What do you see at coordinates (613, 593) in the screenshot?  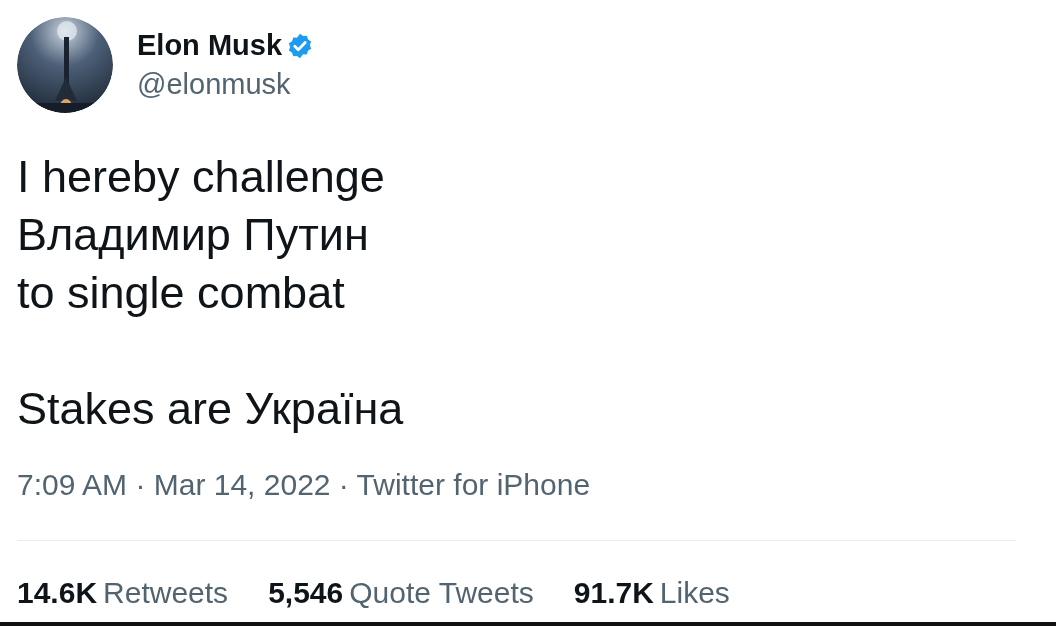 I see `stat-count: 91.7K` at bounding box center [613, 593].